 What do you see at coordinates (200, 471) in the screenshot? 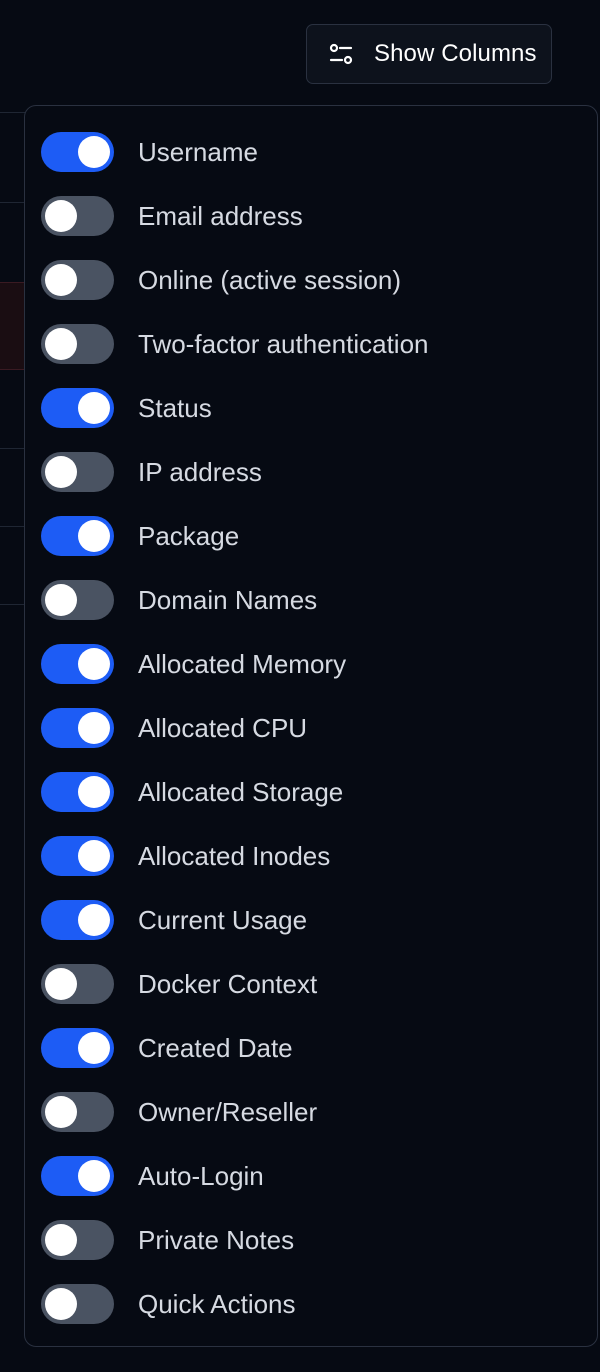
I see `column-toggle-label: IP address` at bounding box center [200, 471].